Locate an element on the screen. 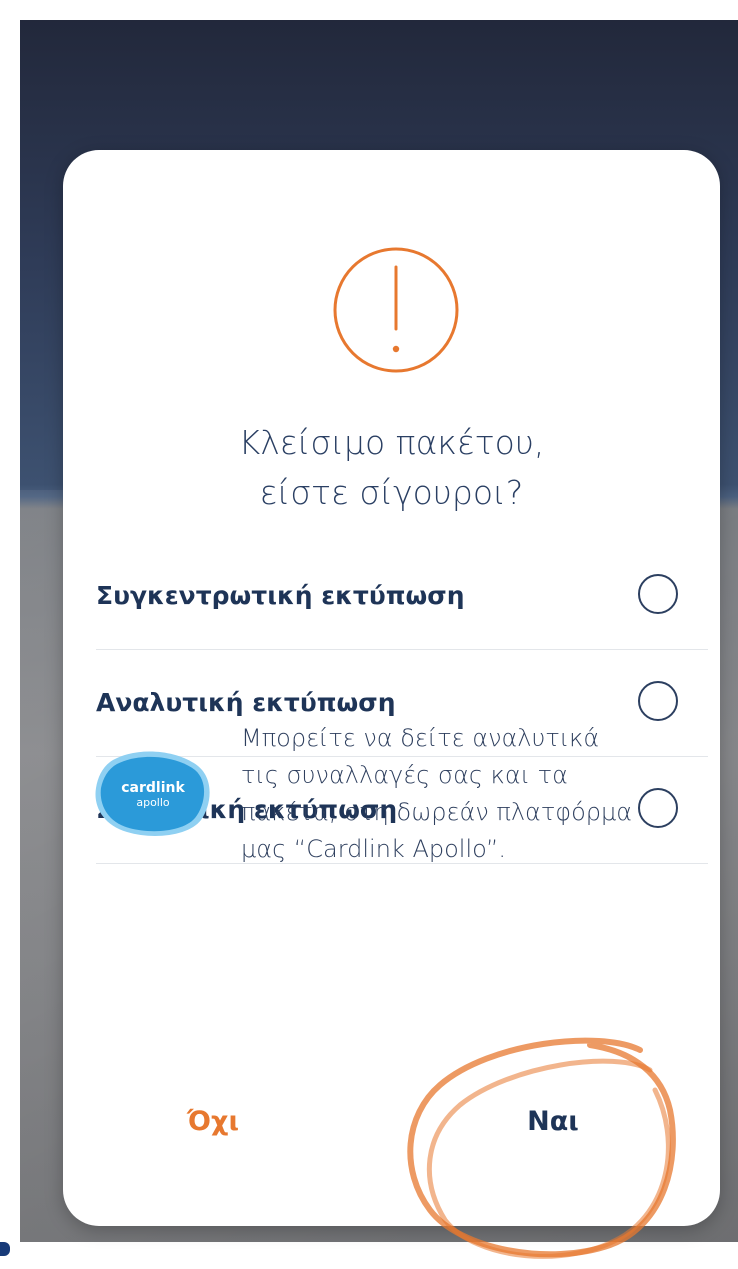  exclamation-circle-icon is located at coordinates (396, 310).